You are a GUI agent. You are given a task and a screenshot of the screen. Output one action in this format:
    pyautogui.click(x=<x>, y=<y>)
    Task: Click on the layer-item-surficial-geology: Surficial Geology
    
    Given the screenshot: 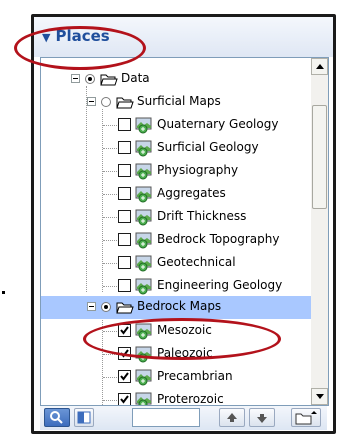 What is the action you would take?
    pyautogui.click(x=176, y=148)
    